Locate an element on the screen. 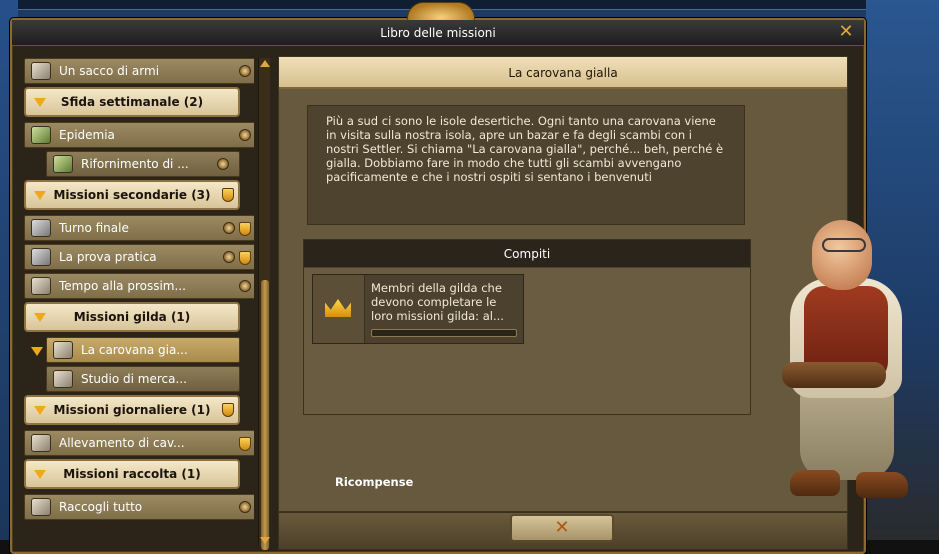  category-header: Missioni secondarie (3) is located at coordinates (132, 195).